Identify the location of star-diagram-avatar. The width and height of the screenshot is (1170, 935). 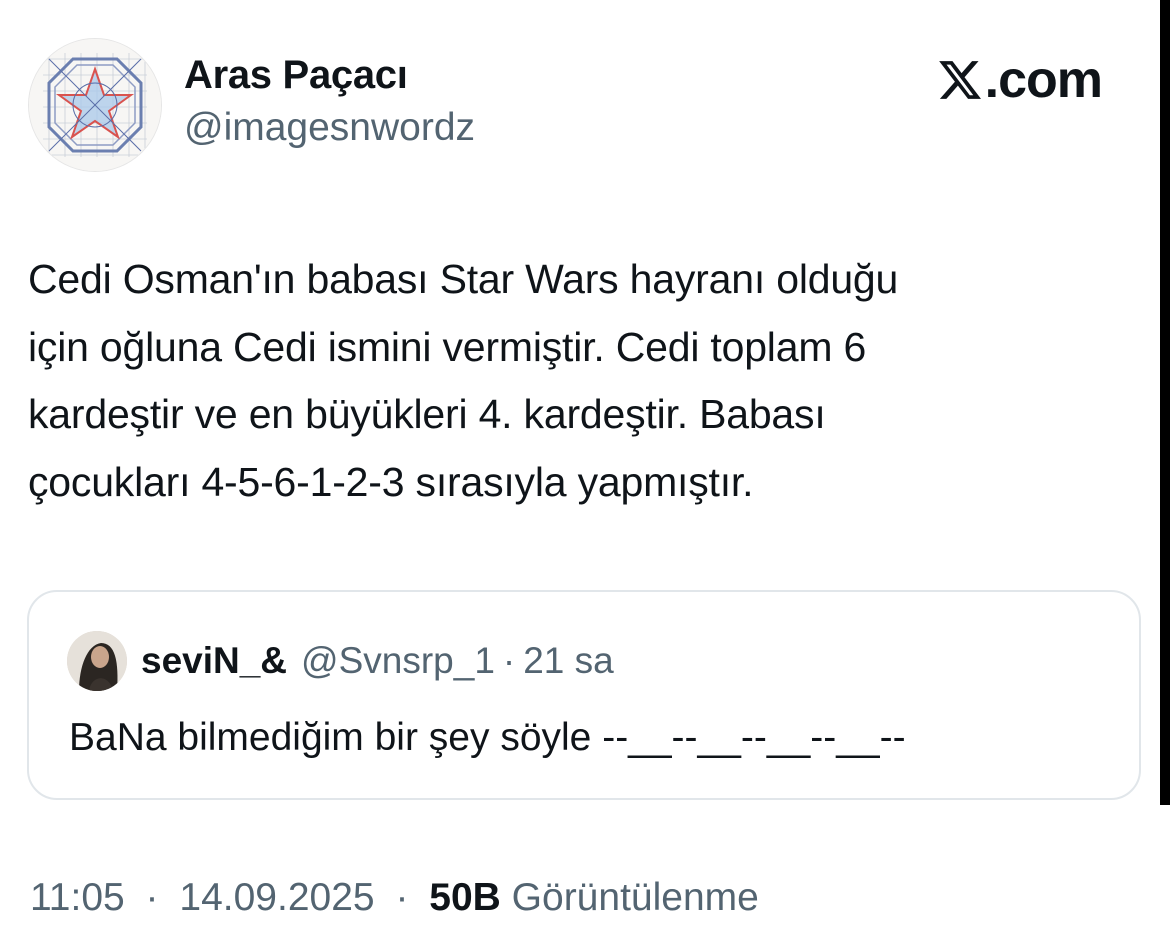
(95, 105).